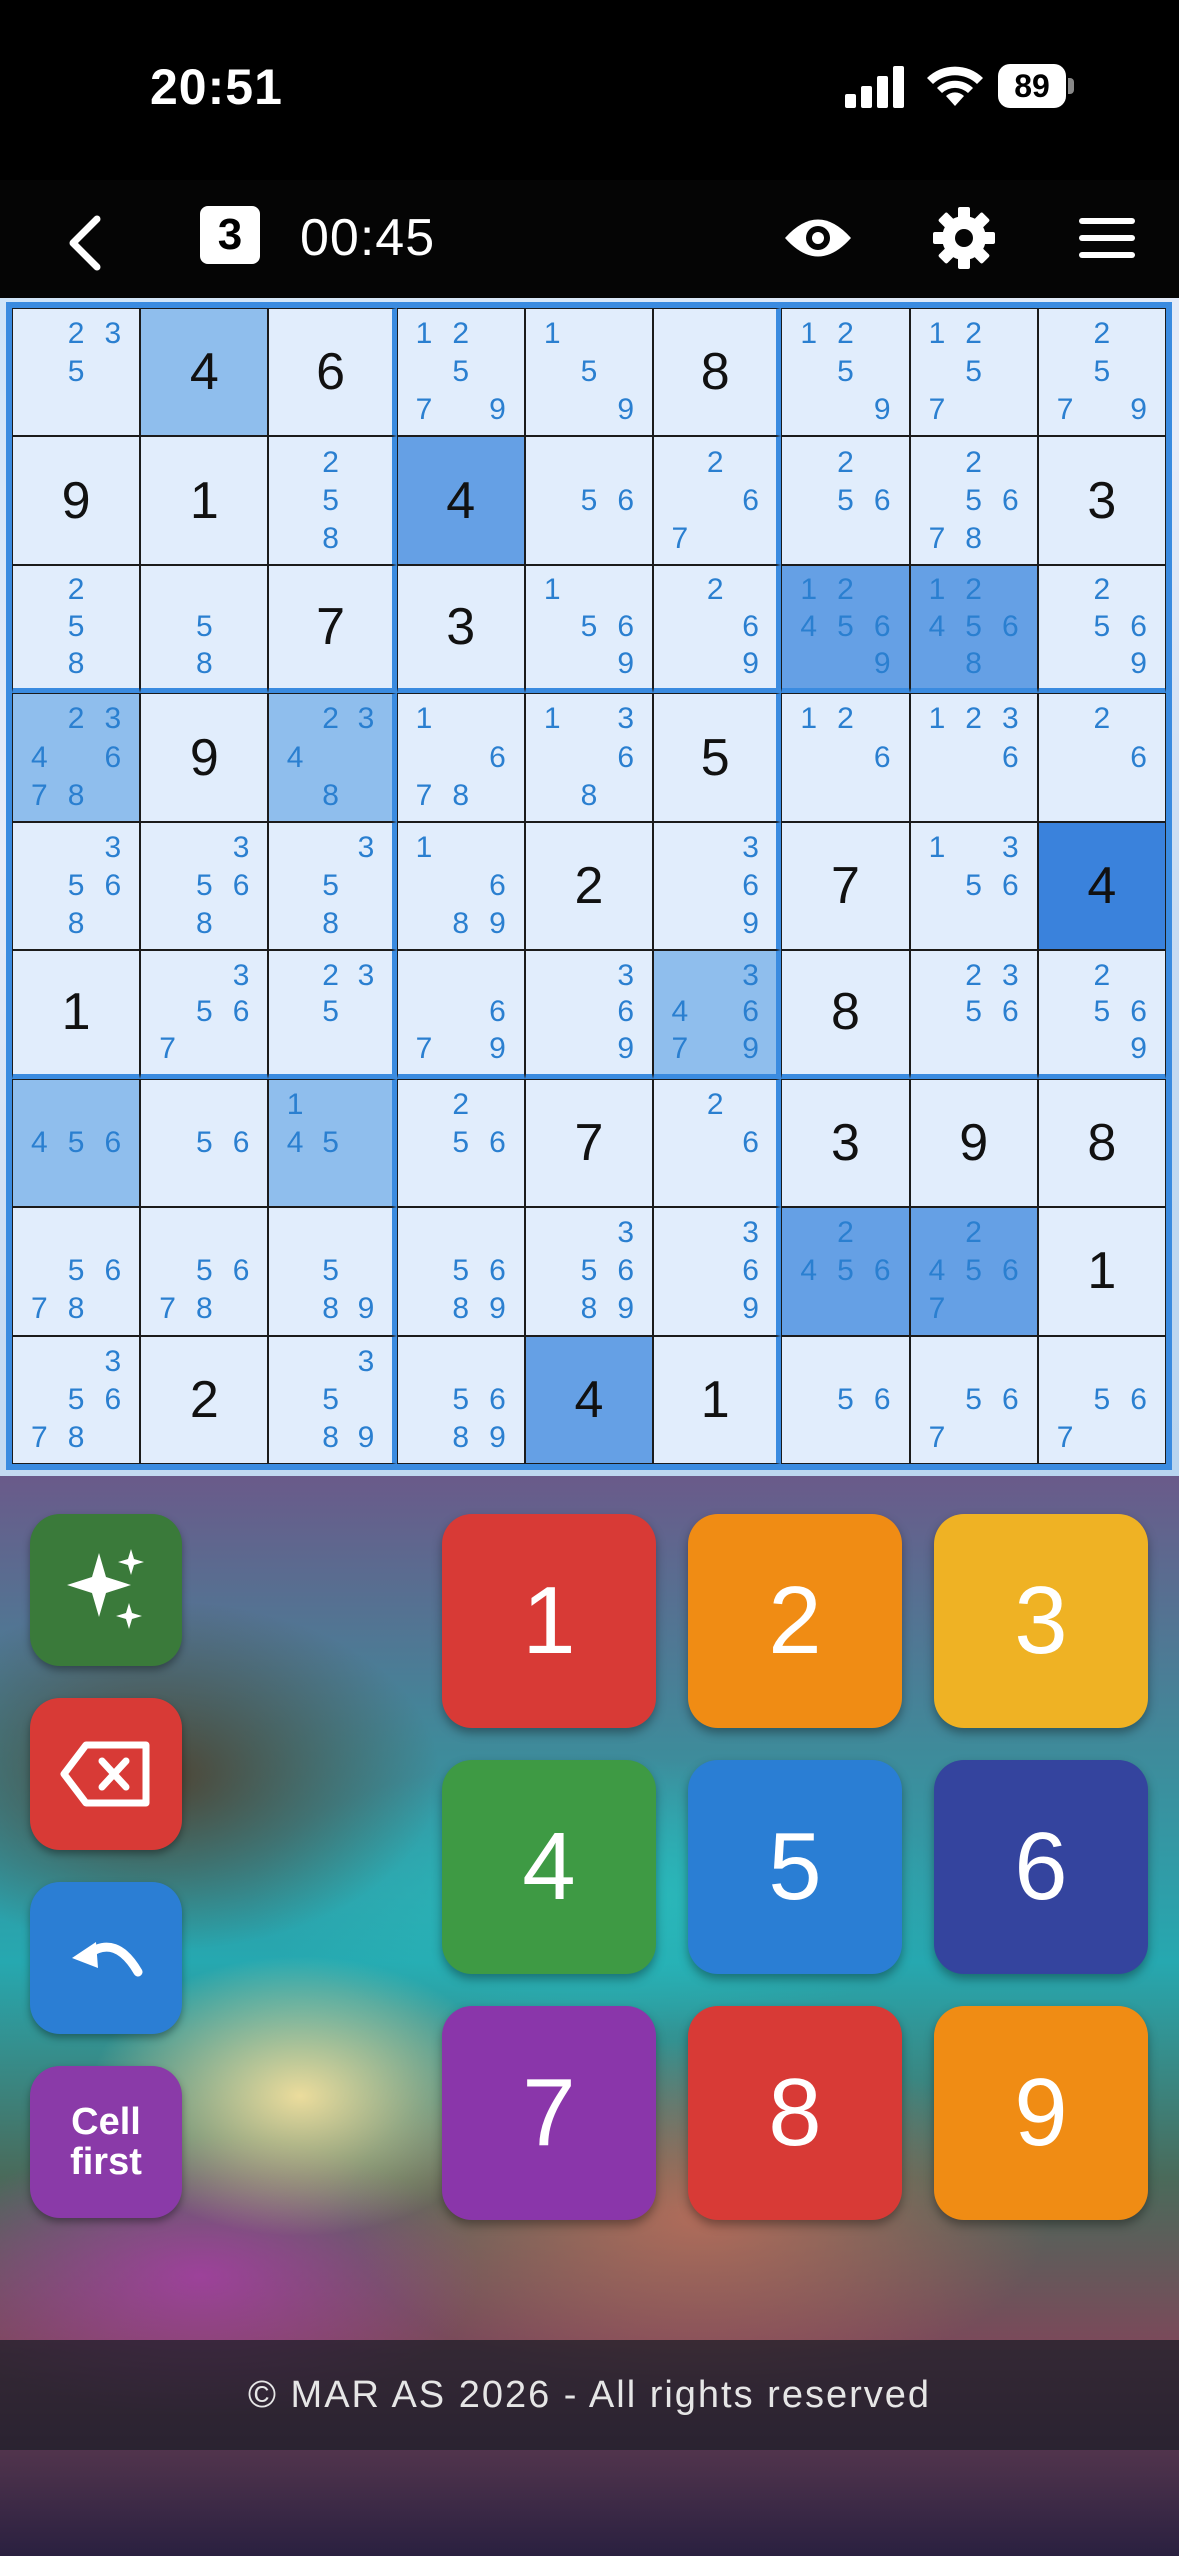 The image size is (1179, 2556). Describe the element at coordinates (460, 372) in the screenshot. I see `sudoku-cell-r1c4: 12 57 9` at that location.